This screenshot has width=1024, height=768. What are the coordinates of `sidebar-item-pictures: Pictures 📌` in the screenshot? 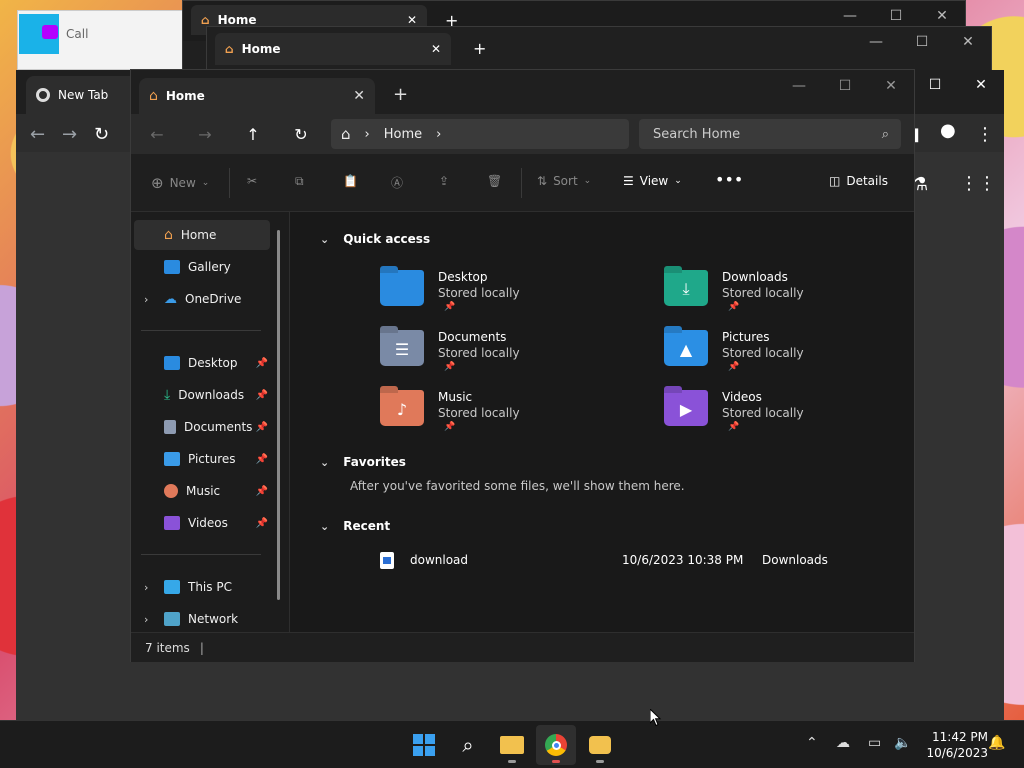 It's located at (202, 459).